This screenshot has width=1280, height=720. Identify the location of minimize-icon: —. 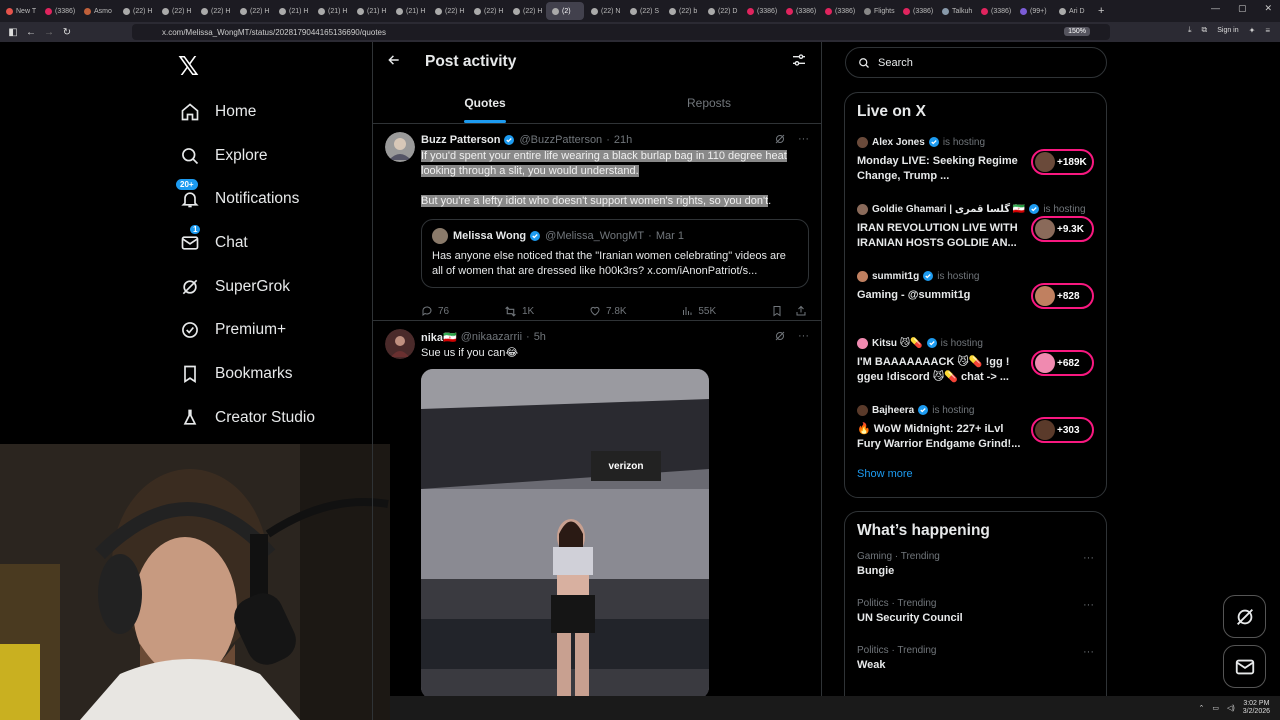
(1215, 8).